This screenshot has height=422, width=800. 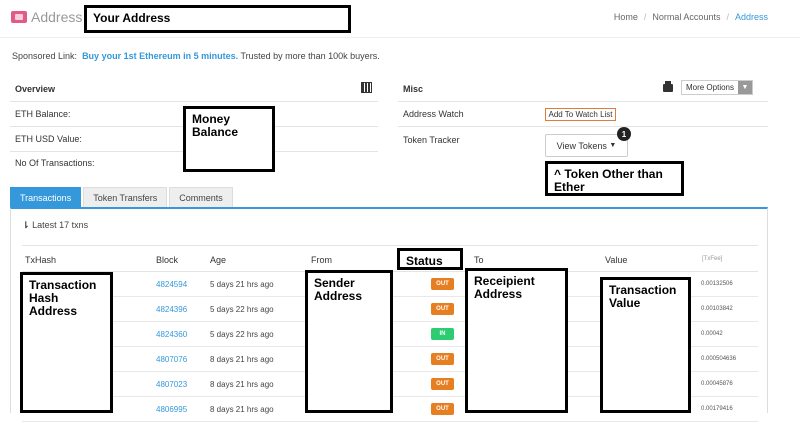 What do you see at coordinates (57, 17) in the screenshot?
I see `page-title: Address` at bounding box center [57, 17].